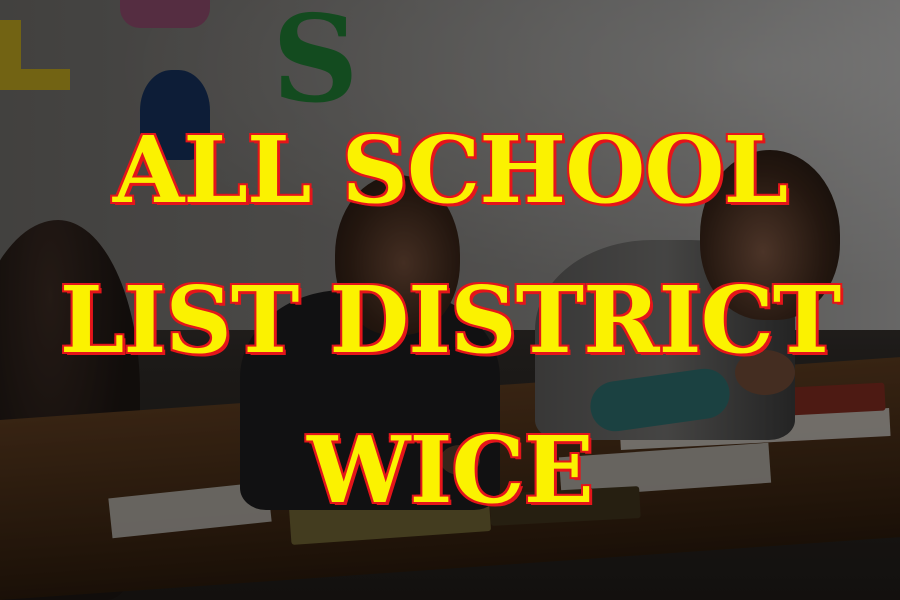 This screenshot has height=600, width=900. What do you see at coordinates (450, 170) in the screenshot?
I see `headline-line-1: ALL SCHOOL` at bounding box center [450, 170].